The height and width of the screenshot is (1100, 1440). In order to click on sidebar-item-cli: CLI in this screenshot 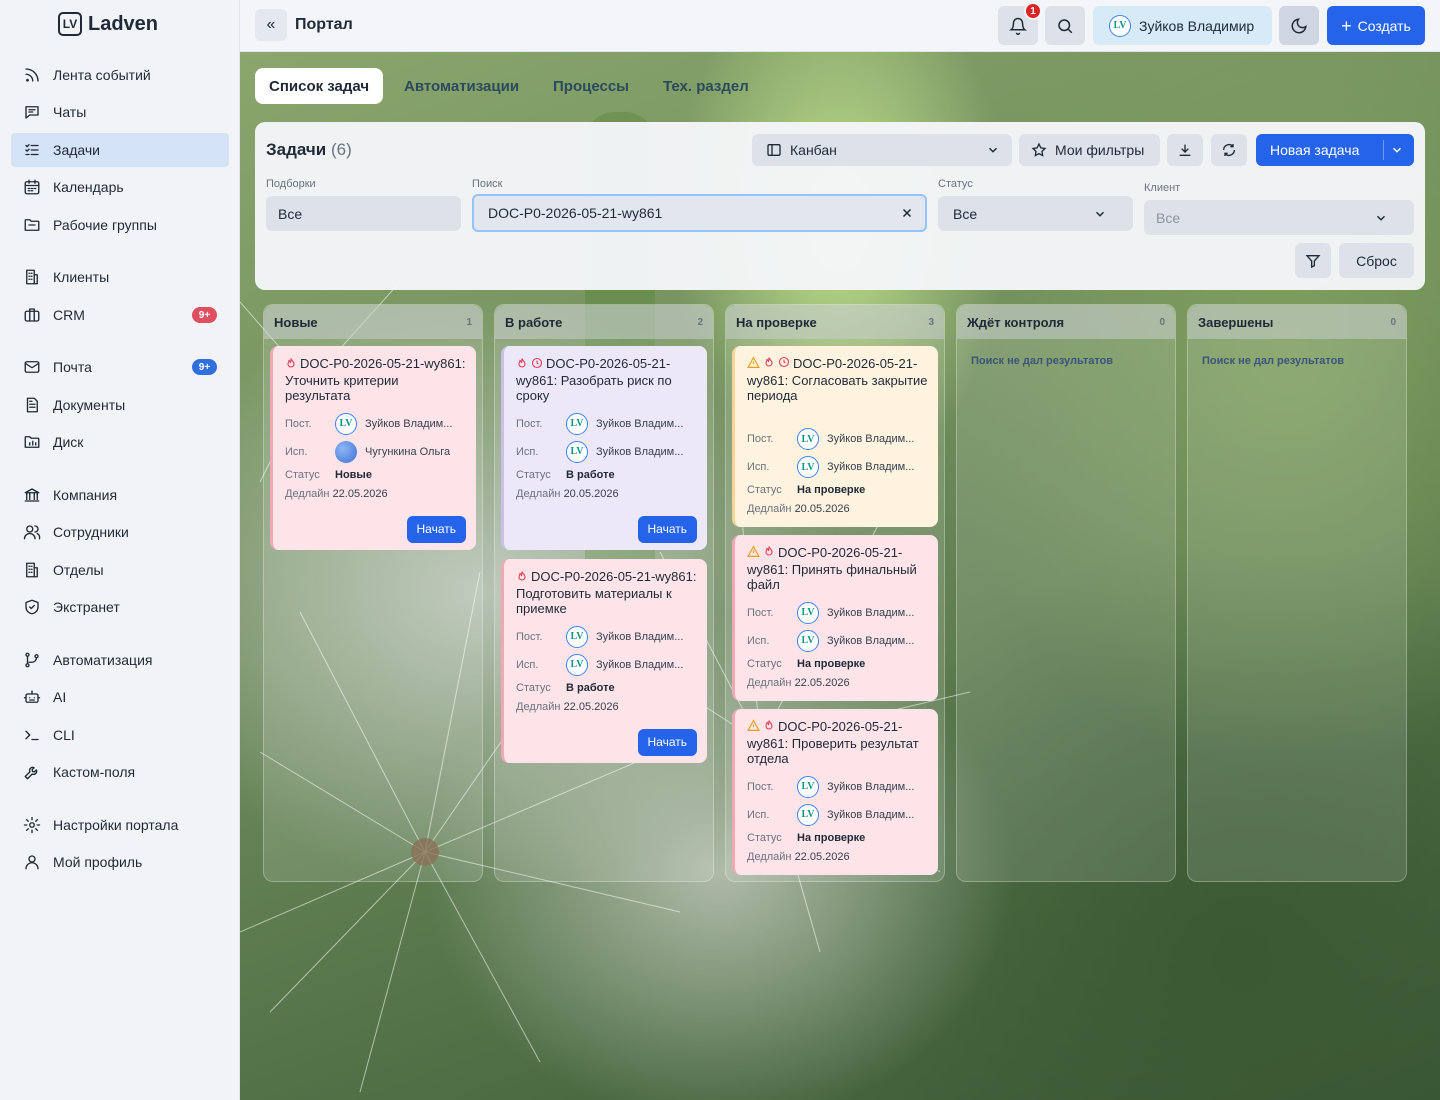, I will do `click(120, 735)`.